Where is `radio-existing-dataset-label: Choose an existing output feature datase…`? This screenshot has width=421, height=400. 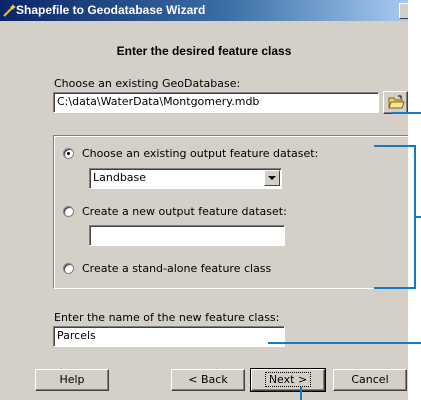
radio-existing-dataset-label: Choose an existing output feature datase… is located at coordinates (200, 153).